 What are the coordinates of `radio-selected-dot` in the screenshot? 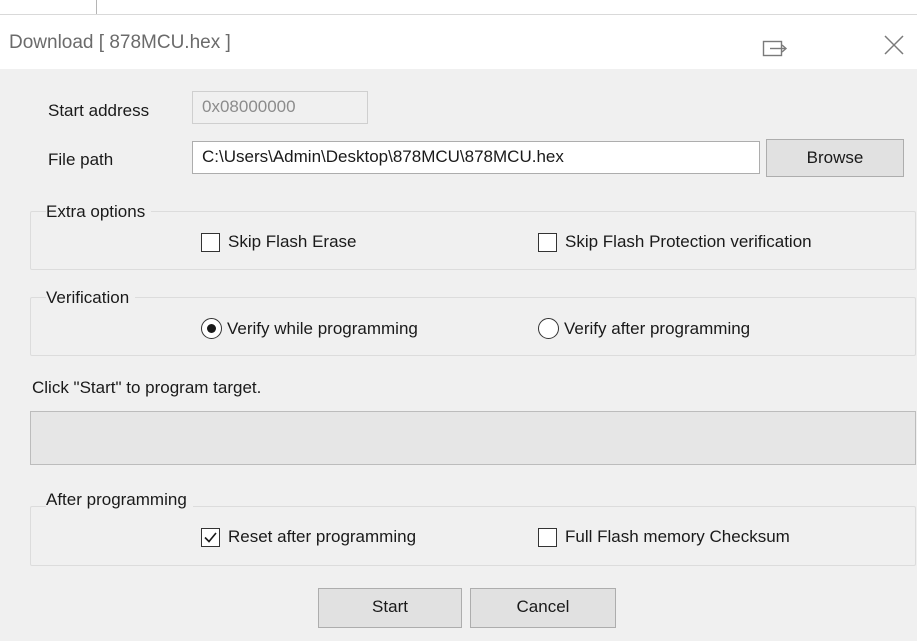 It's located at (211, 328).